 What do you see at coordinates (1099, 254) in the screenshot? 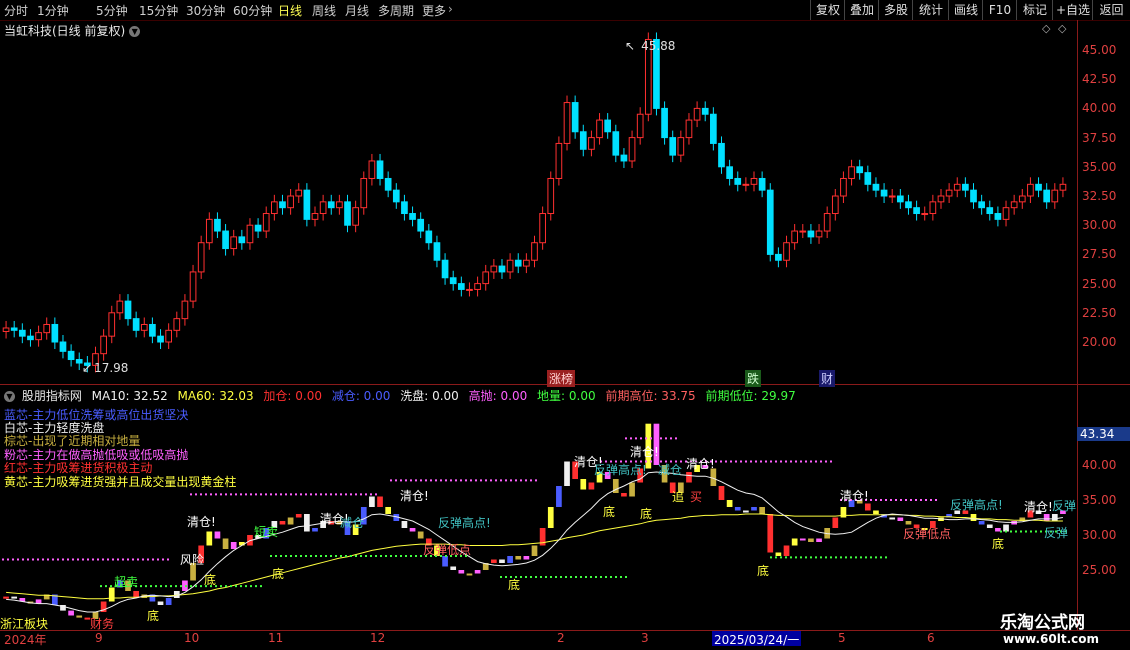
I see `price-tick: 27.50` at bounding box center [1099, 254].